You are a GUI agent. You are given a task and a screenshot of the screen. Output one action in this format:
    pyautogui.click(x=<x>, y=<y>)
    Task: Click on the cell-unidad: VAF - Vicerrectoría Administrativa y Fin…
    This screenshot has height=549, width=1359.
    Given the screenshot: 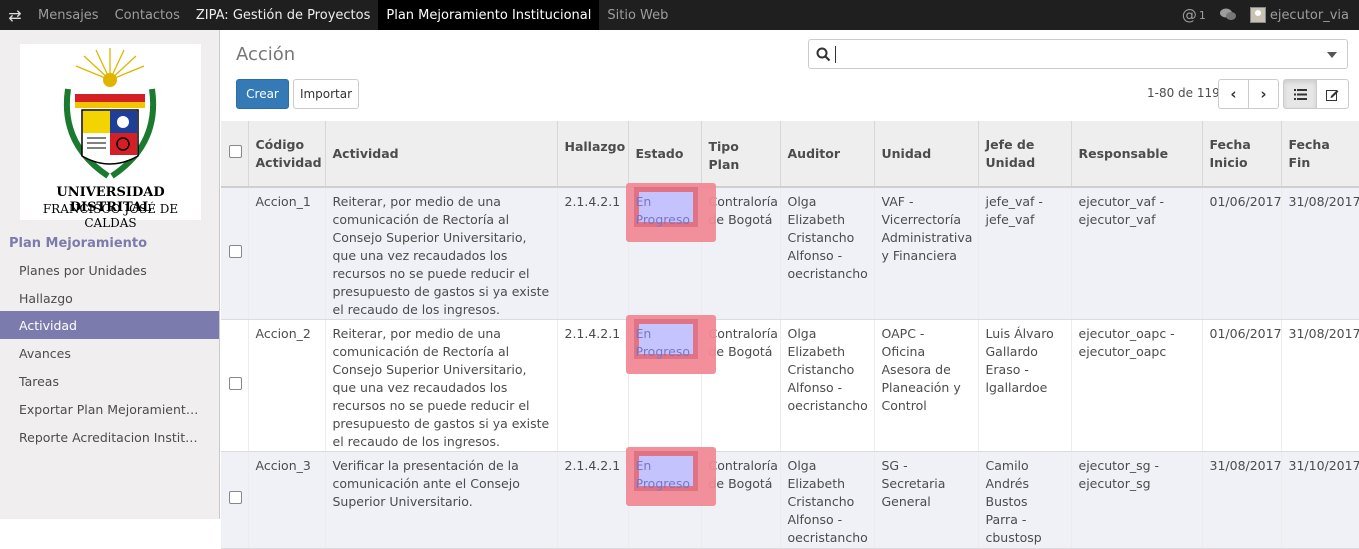 What is the action you would take?
    pyautogui.click(x=926, y=253)
    